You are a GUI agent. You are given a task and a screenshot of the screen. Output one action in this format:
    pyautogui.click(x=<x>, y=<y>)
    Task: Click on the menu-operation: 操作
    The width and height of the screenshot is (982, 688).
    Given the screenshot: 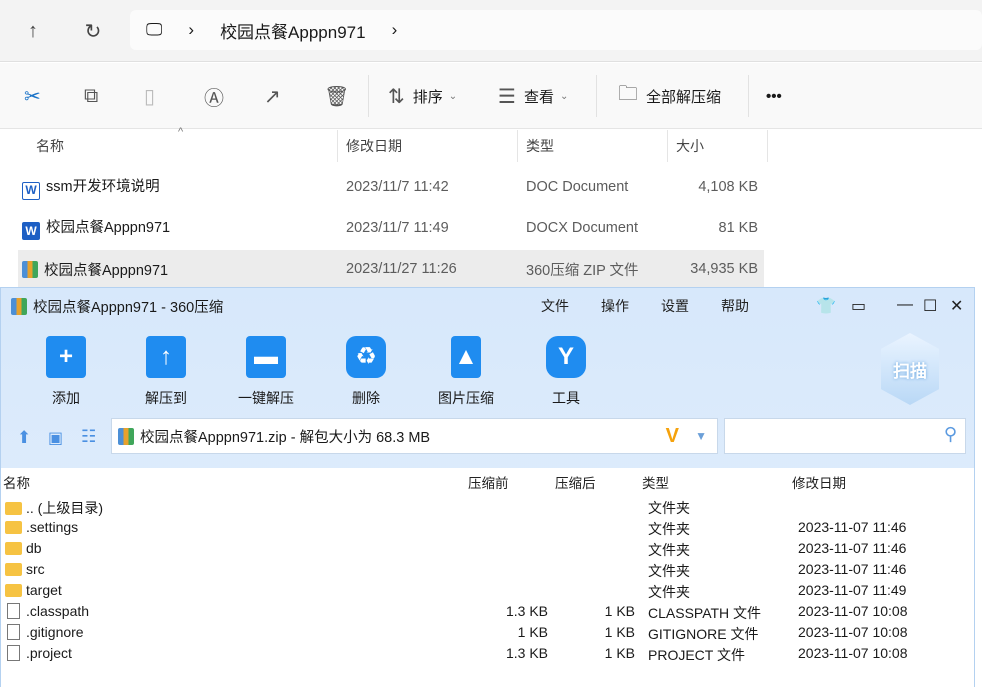 What is the action you would take?
    pyautogui.click(x=615, y=306)
    